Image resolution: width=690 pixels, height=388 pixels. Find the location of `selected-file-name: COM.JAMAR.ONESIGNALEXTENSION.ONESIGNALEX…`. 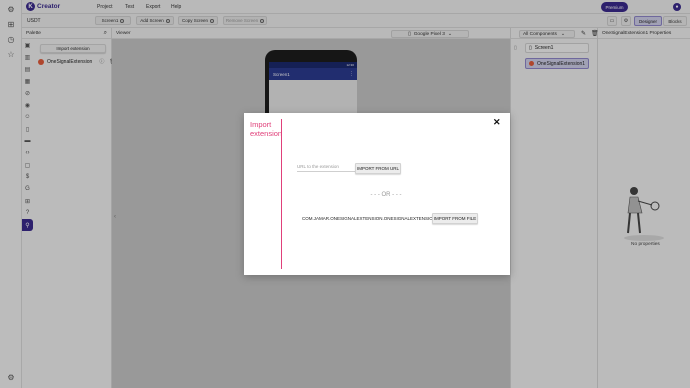

selected-file-name: COM.JAMAR.ONESIGNALEXTENSION.ONESIGNALEX… is located at coordinates (373, 218).